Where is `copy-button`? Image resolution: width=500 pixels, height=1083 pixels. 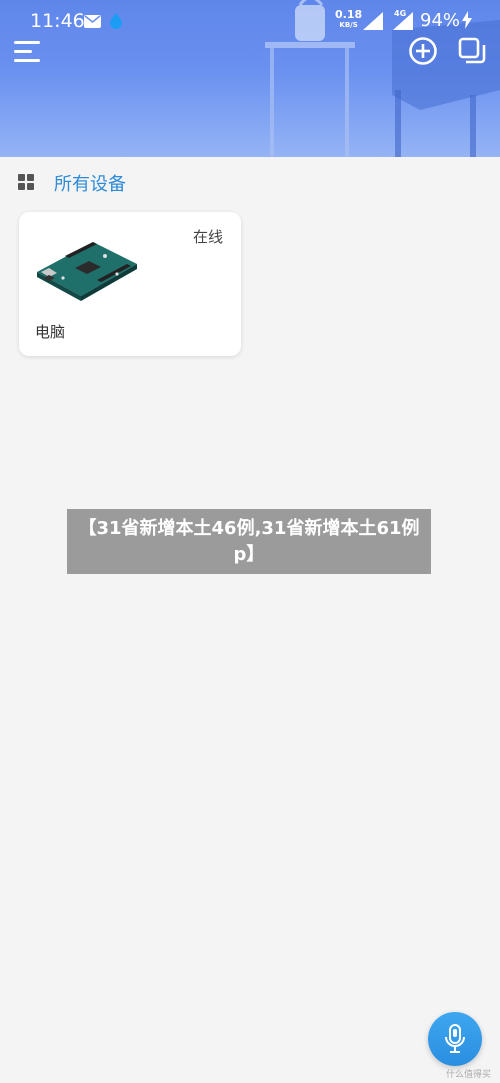
copy-button is located at coordinates (472, 51).